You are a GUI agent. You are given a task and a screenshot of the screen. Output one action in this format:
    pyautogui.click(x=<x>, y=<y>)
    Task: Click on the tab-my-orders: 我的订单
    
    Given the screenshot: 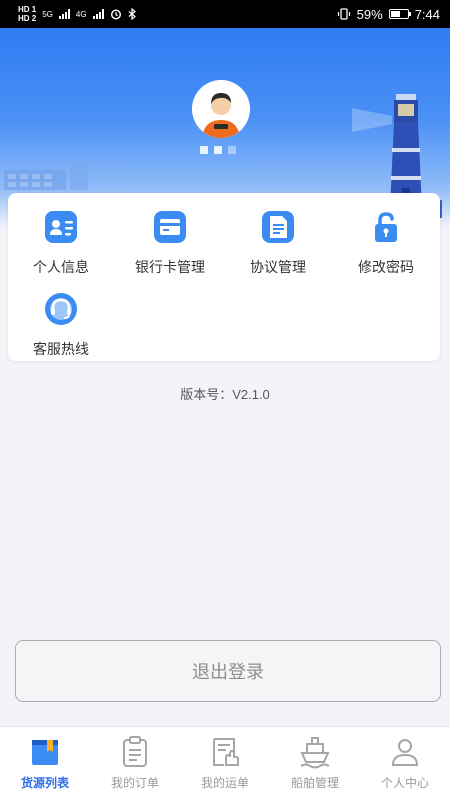 What is the action you would take?
    pyautogui.click(x=135, y=763)
    